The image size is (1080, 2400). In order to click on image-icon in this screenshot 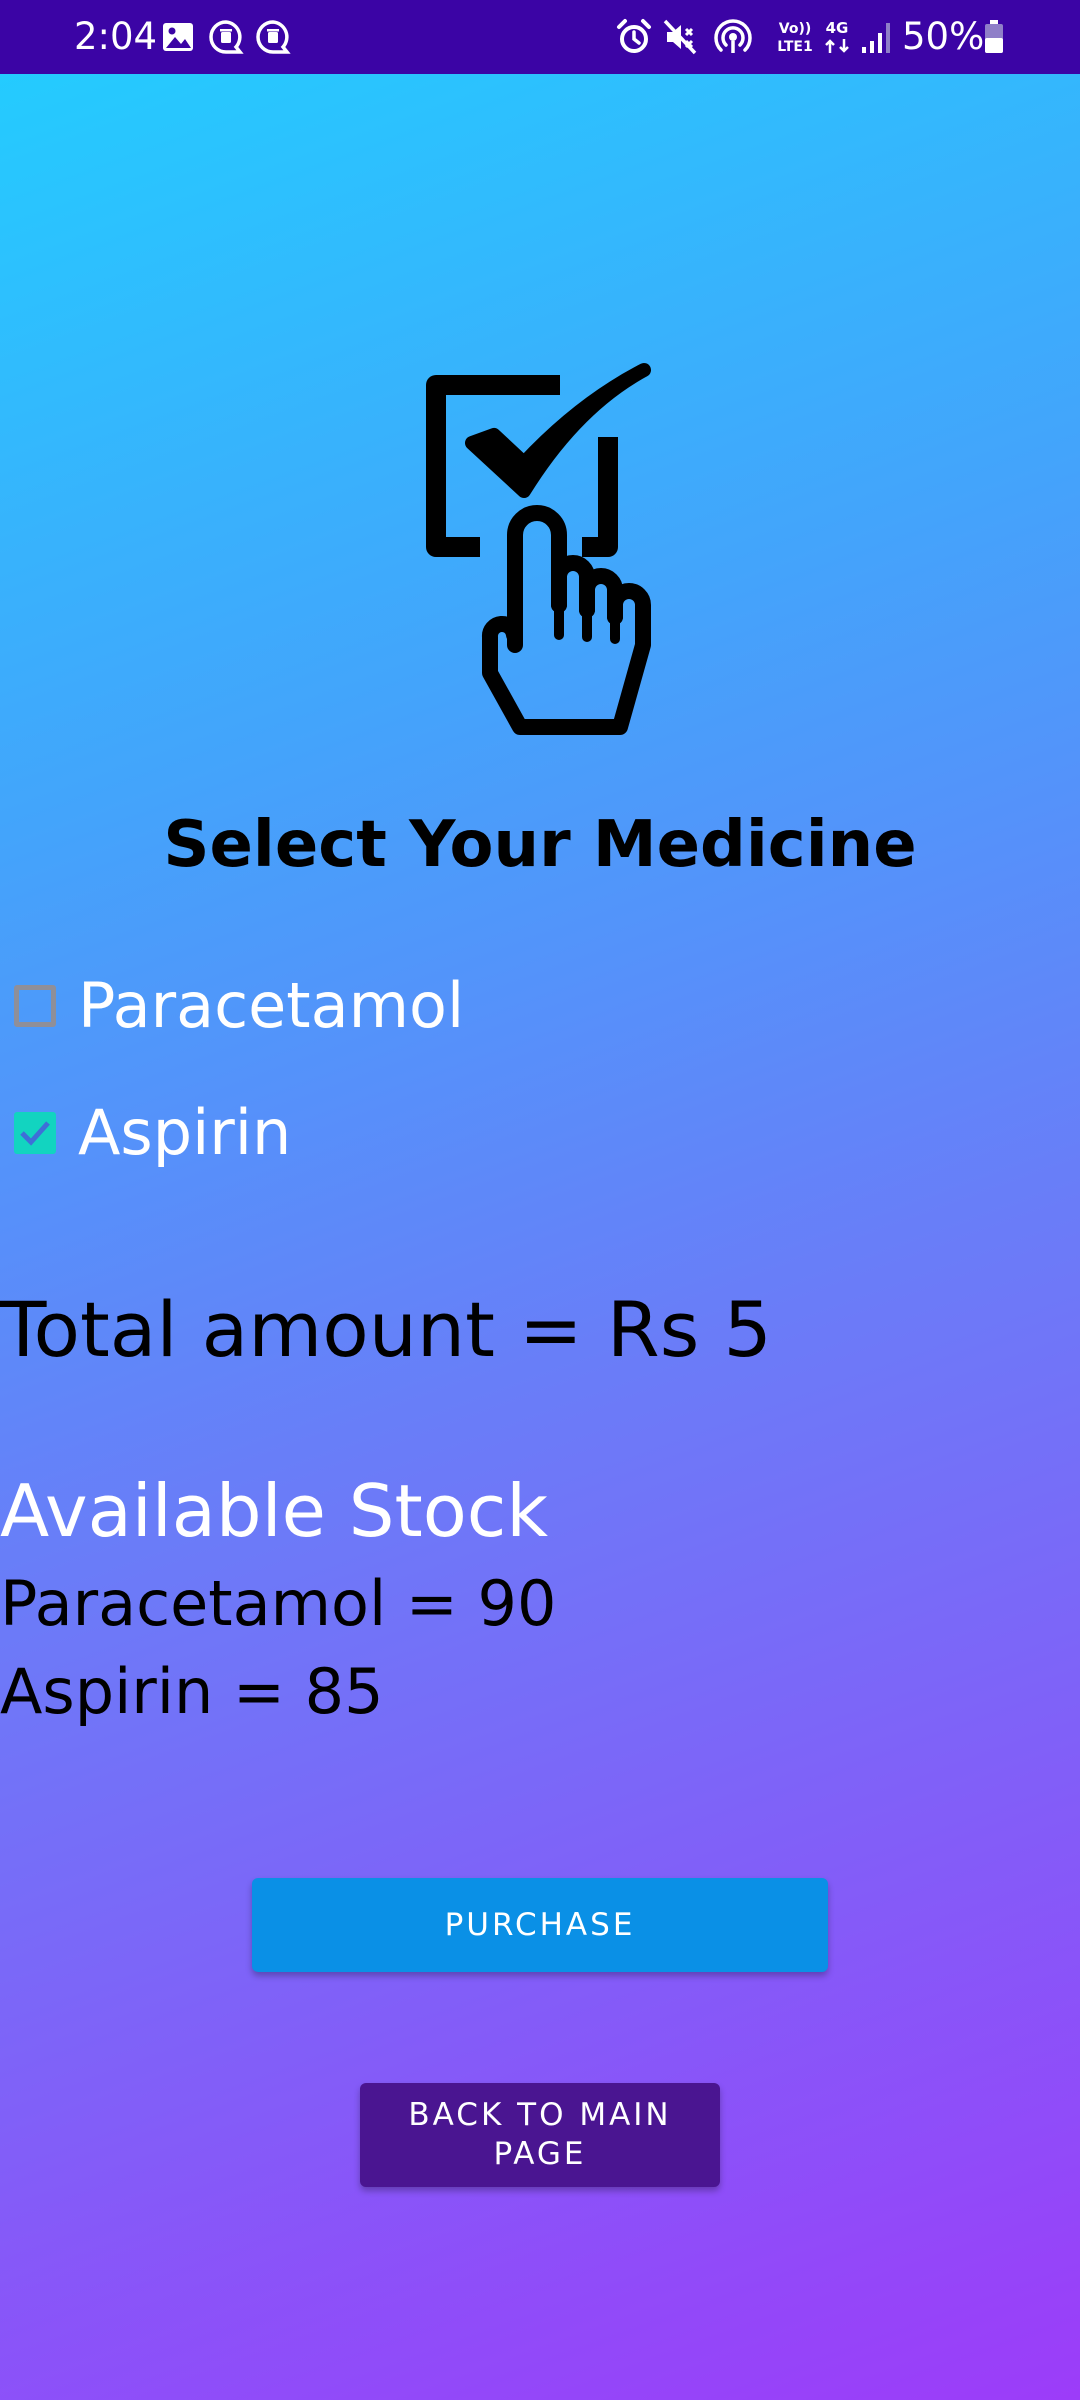, I will do `click(178, 37)`.